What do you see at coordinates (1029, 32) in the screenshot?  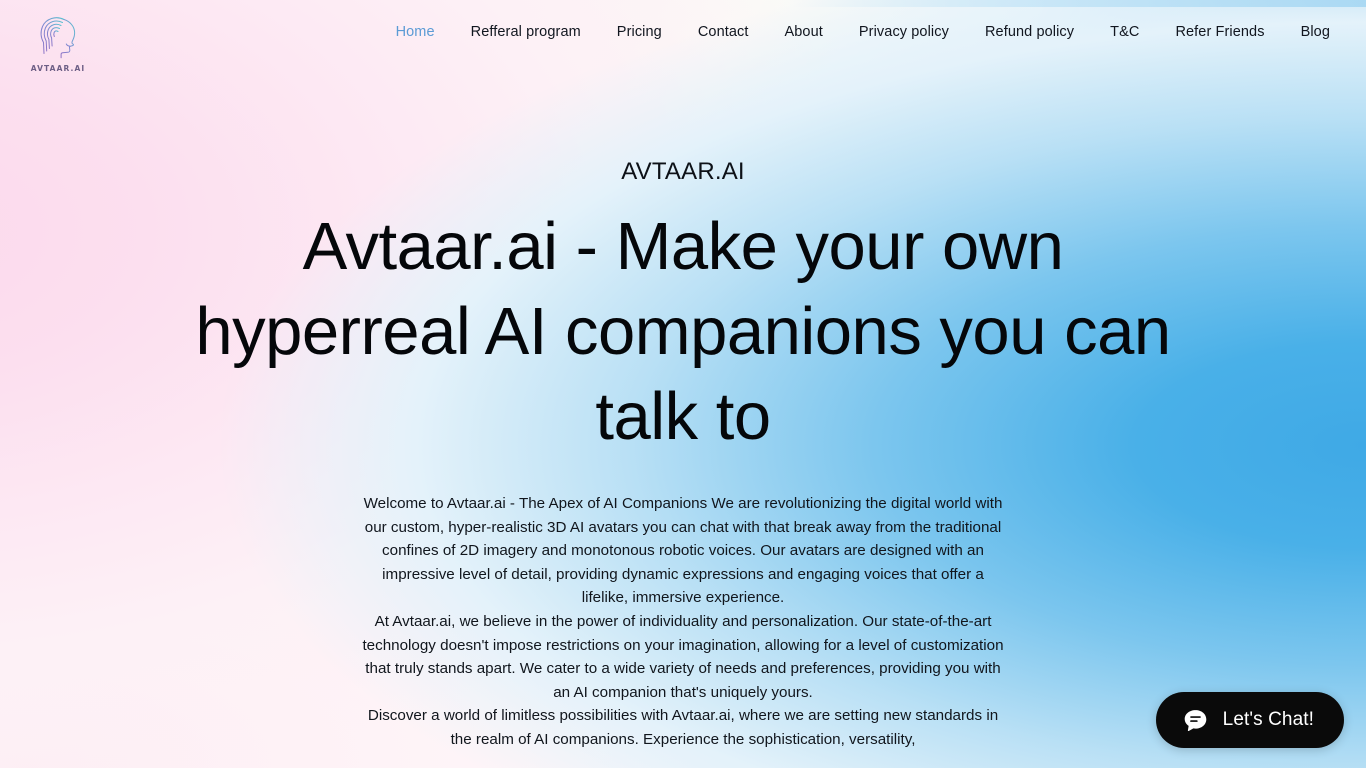 I see `nav-item-refund-policy: Refund policy` at bounding box center [1029, 32].